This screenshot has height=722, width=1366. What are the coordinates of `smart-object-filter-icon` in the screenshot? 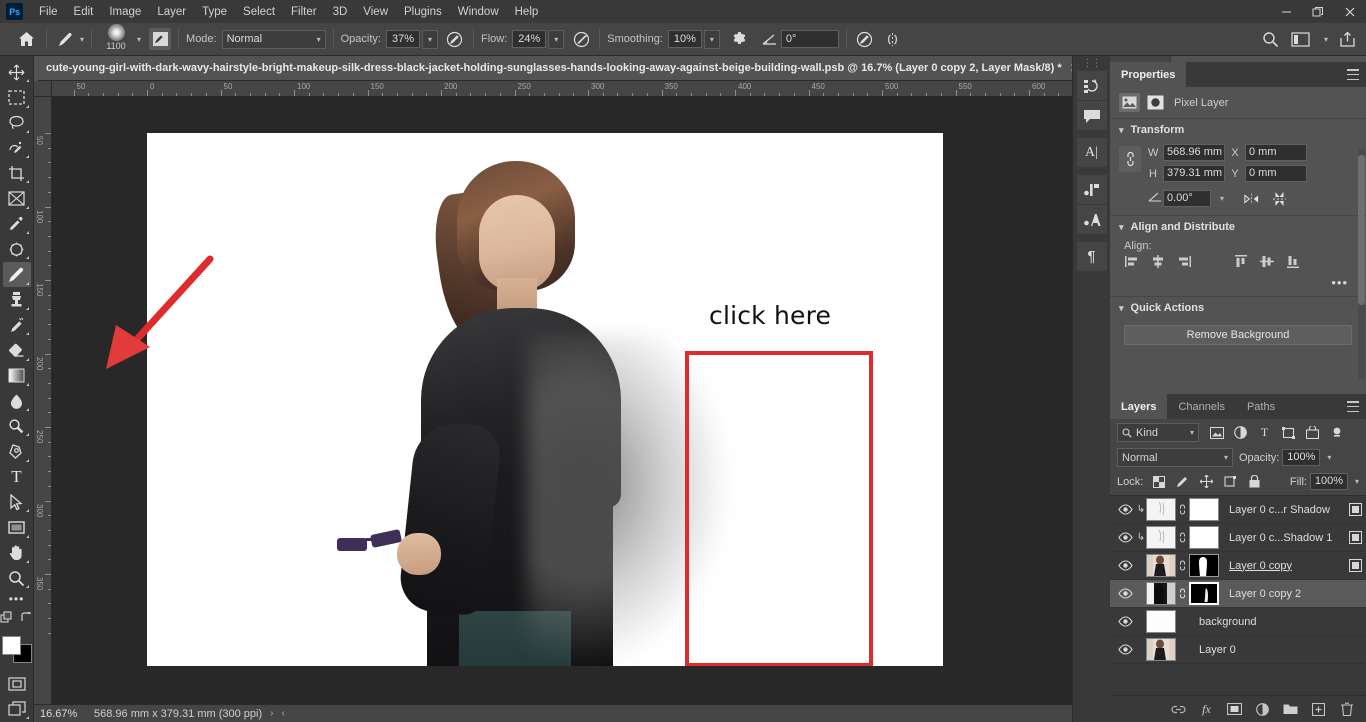 It's located at (1312, 432).